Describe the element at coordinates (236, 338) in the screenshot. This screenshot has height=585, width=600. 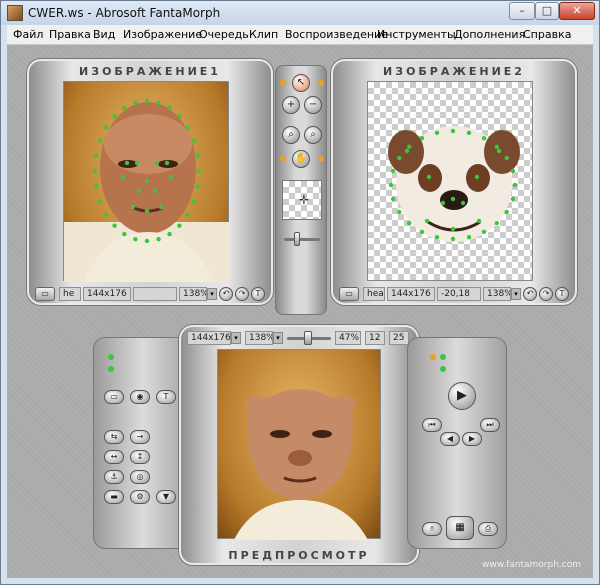
I see `preview-size-dropdown: ▾` at that location.